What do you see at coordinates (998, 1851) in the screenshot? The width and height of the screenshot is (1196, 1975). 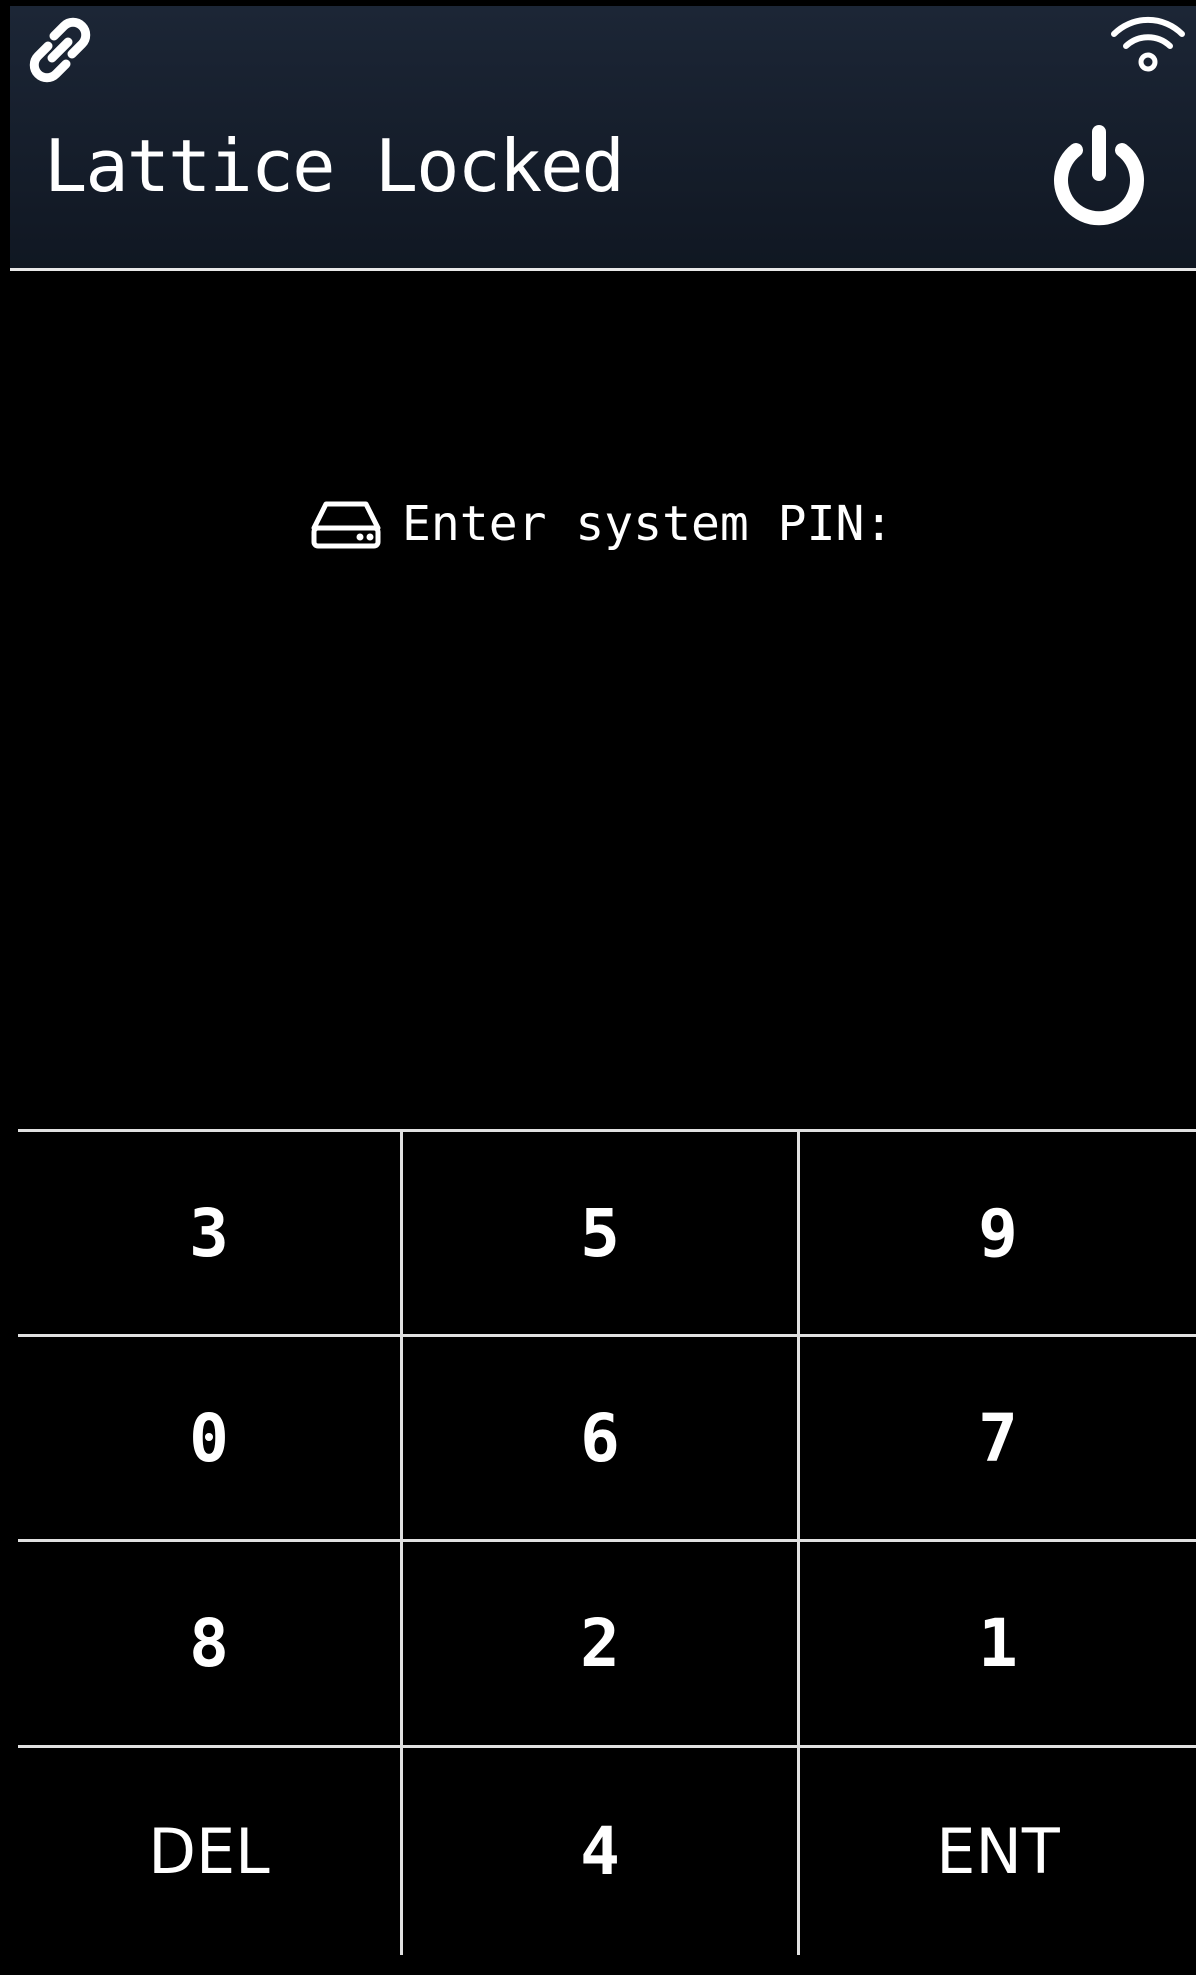 I see `enter-button: ENT` at bounding box center [998, 1851].